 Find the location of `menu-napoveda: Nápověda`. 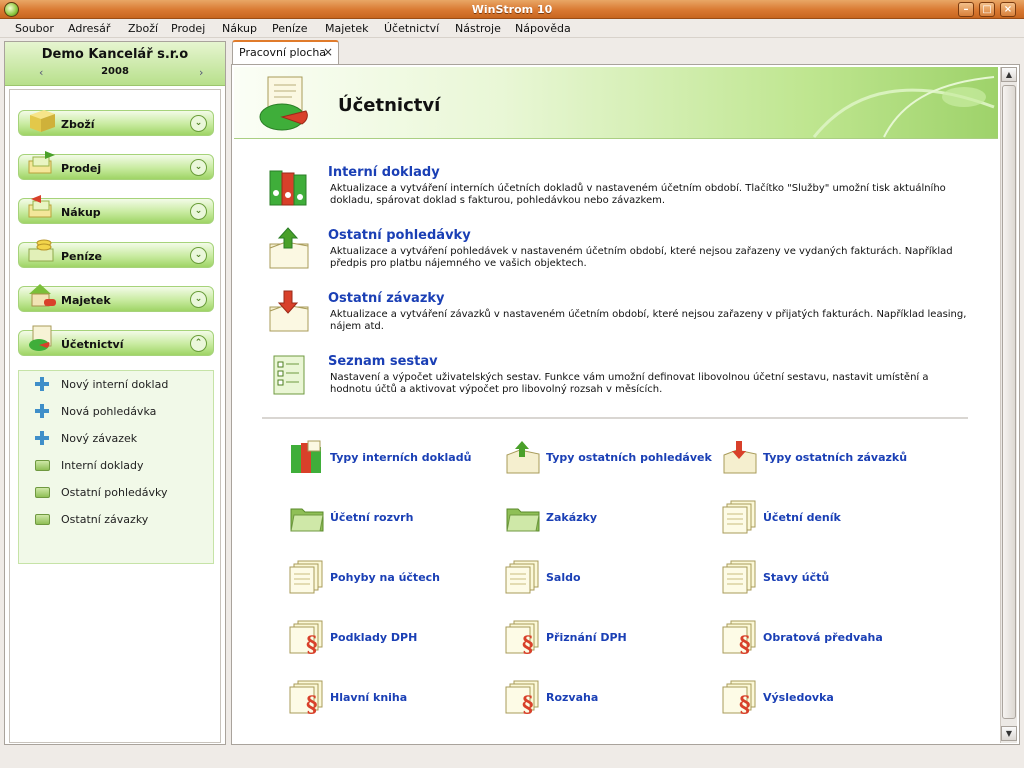

menu-napoveda: Nápověda is located at coordinates (543, 28).